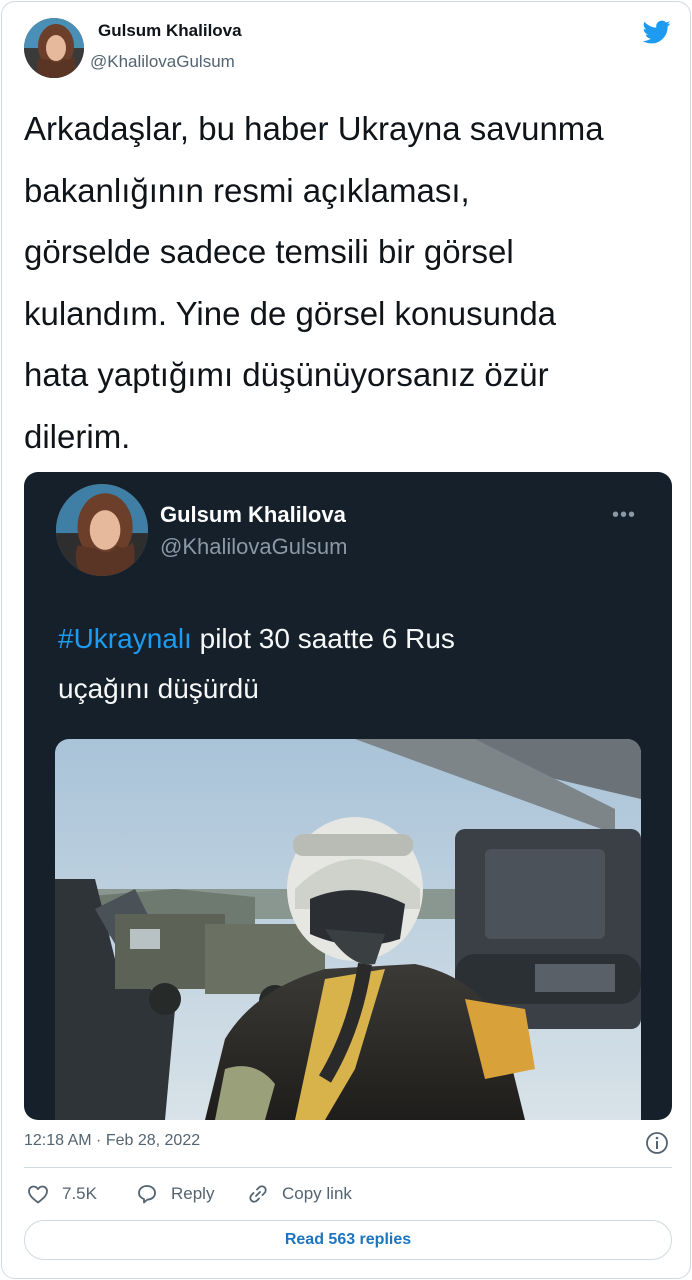 The image size is (692, 1280). I want to click on twitter-bird-icon, so click(657, 32).